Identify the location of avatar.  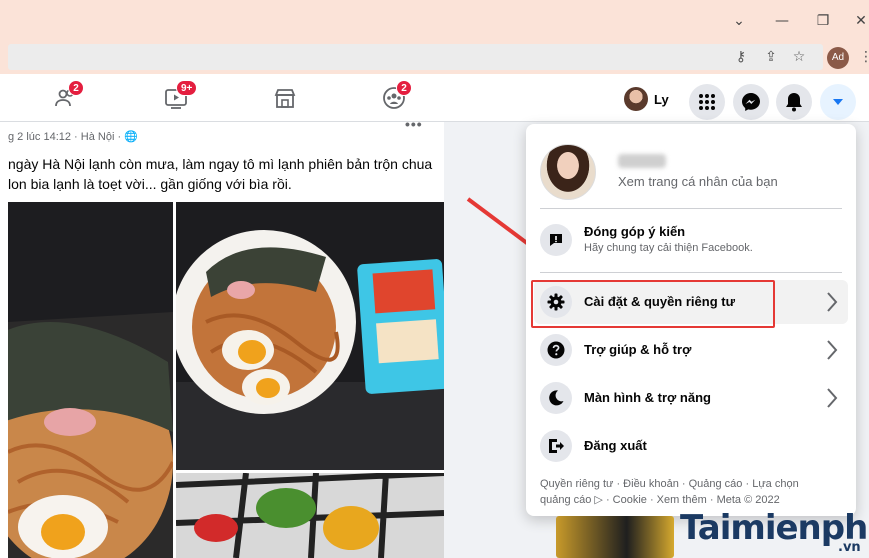
(568, 172).